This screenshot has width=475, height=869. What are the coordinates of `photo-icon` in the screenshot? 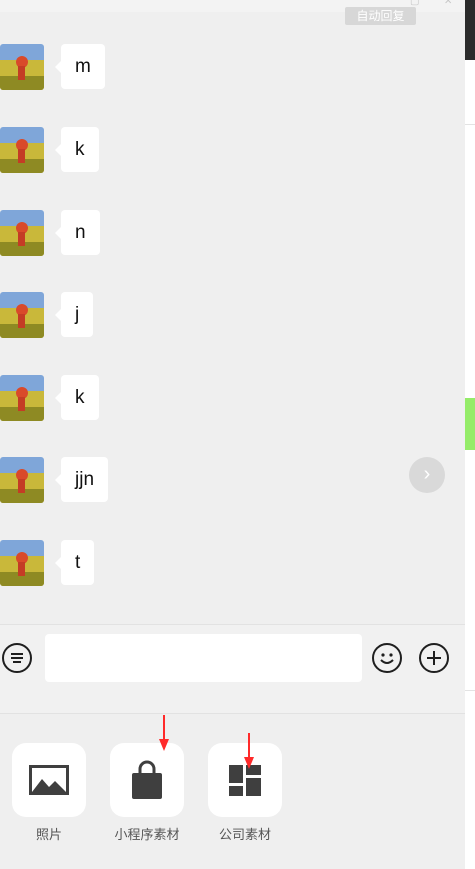 It's located at (49, 780).